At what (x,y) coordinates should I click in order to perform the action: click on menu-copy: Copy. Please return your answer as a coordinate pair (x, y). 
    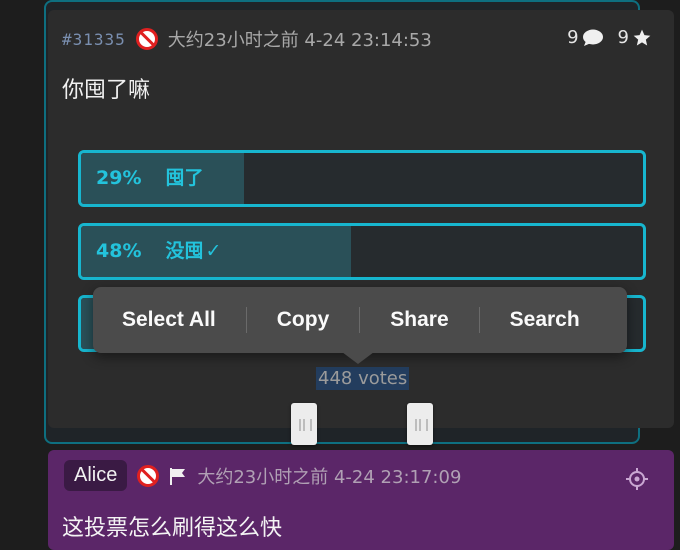
    Looking at the image, I should click on (303, 320).